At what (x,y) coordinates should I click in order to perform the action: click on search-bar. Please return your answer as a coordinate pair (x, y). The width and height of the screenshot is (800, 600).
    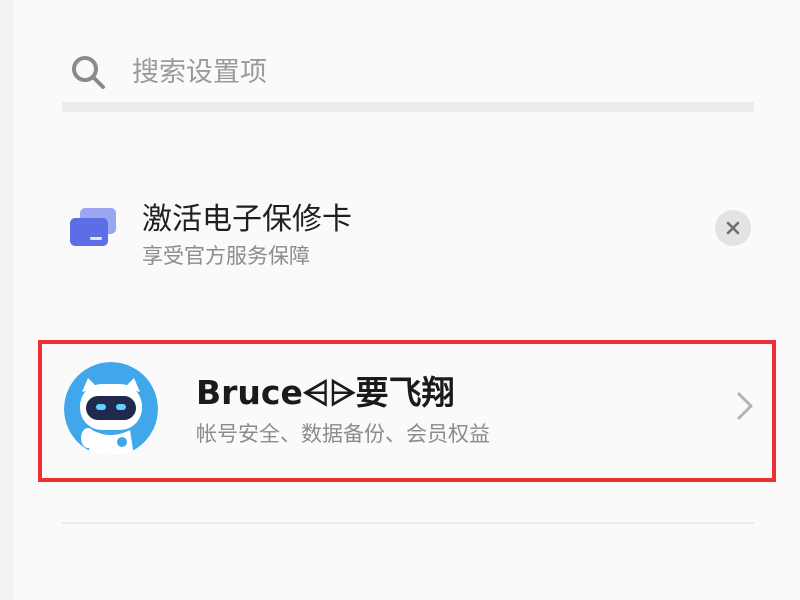
    Looking at the image, I should click on (415, 72).